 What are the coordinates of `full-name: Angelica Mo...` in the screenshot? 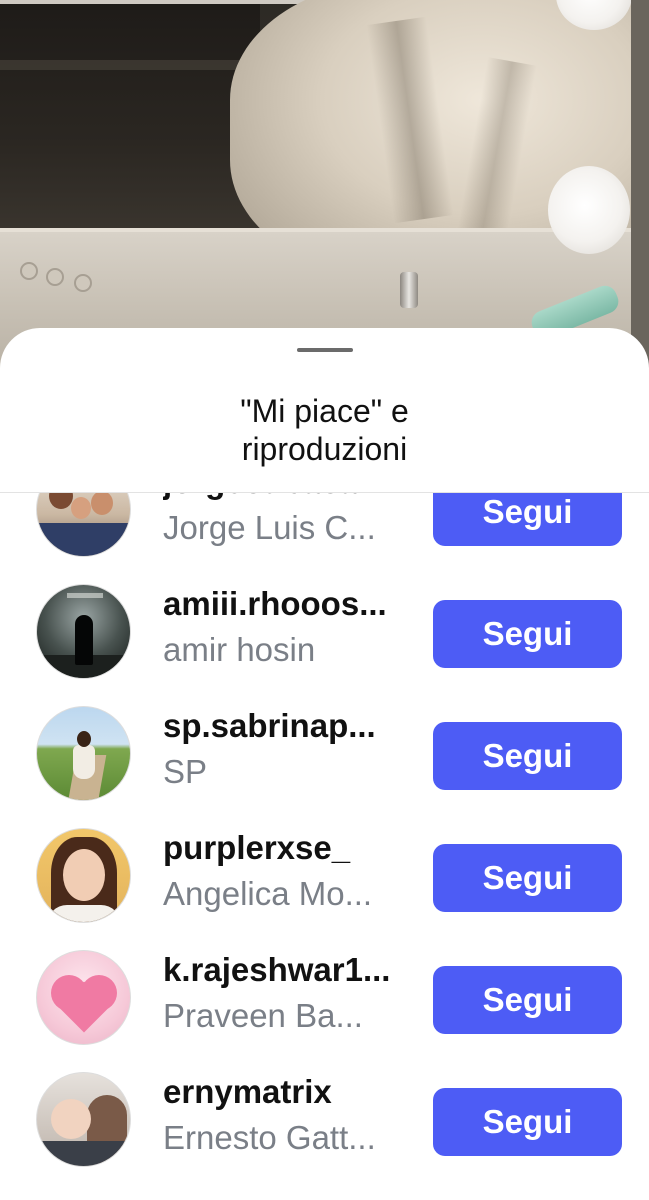 It's located at (268, 893).